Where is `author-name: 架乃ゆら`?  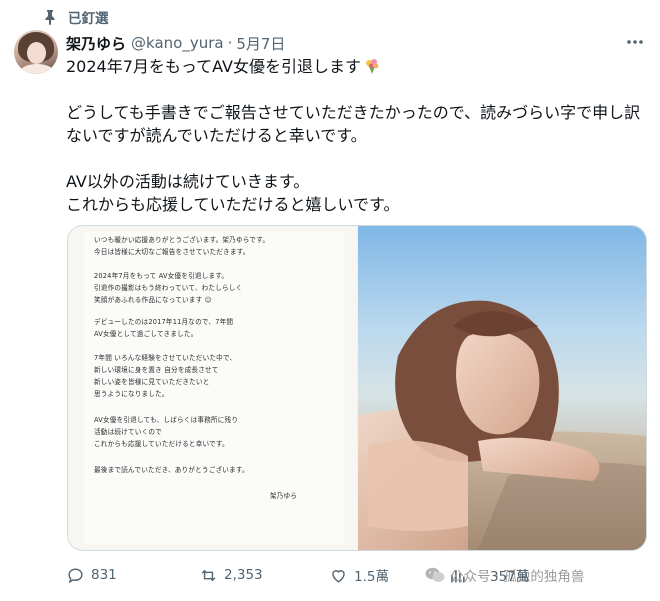
author-name: 架乃ゆら is located at coordinates (96, 43).